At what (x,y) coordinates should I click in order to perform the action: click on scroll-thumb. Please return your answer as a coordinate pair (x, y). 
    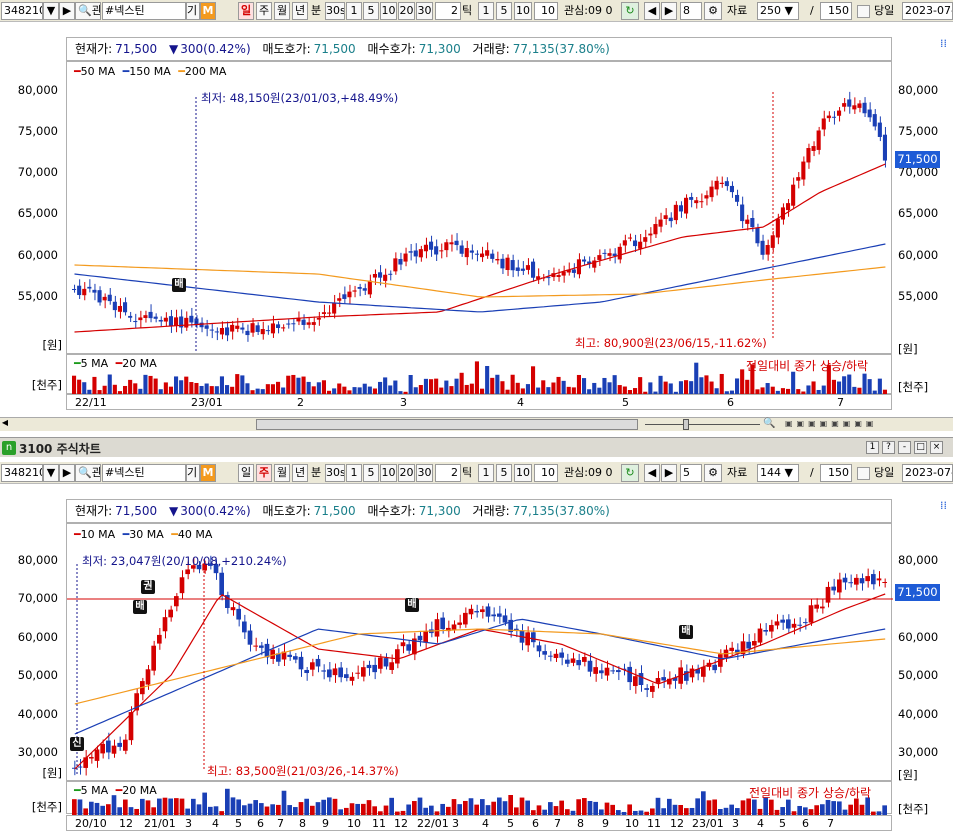
    Looking at the image, I should click on (447, 424).